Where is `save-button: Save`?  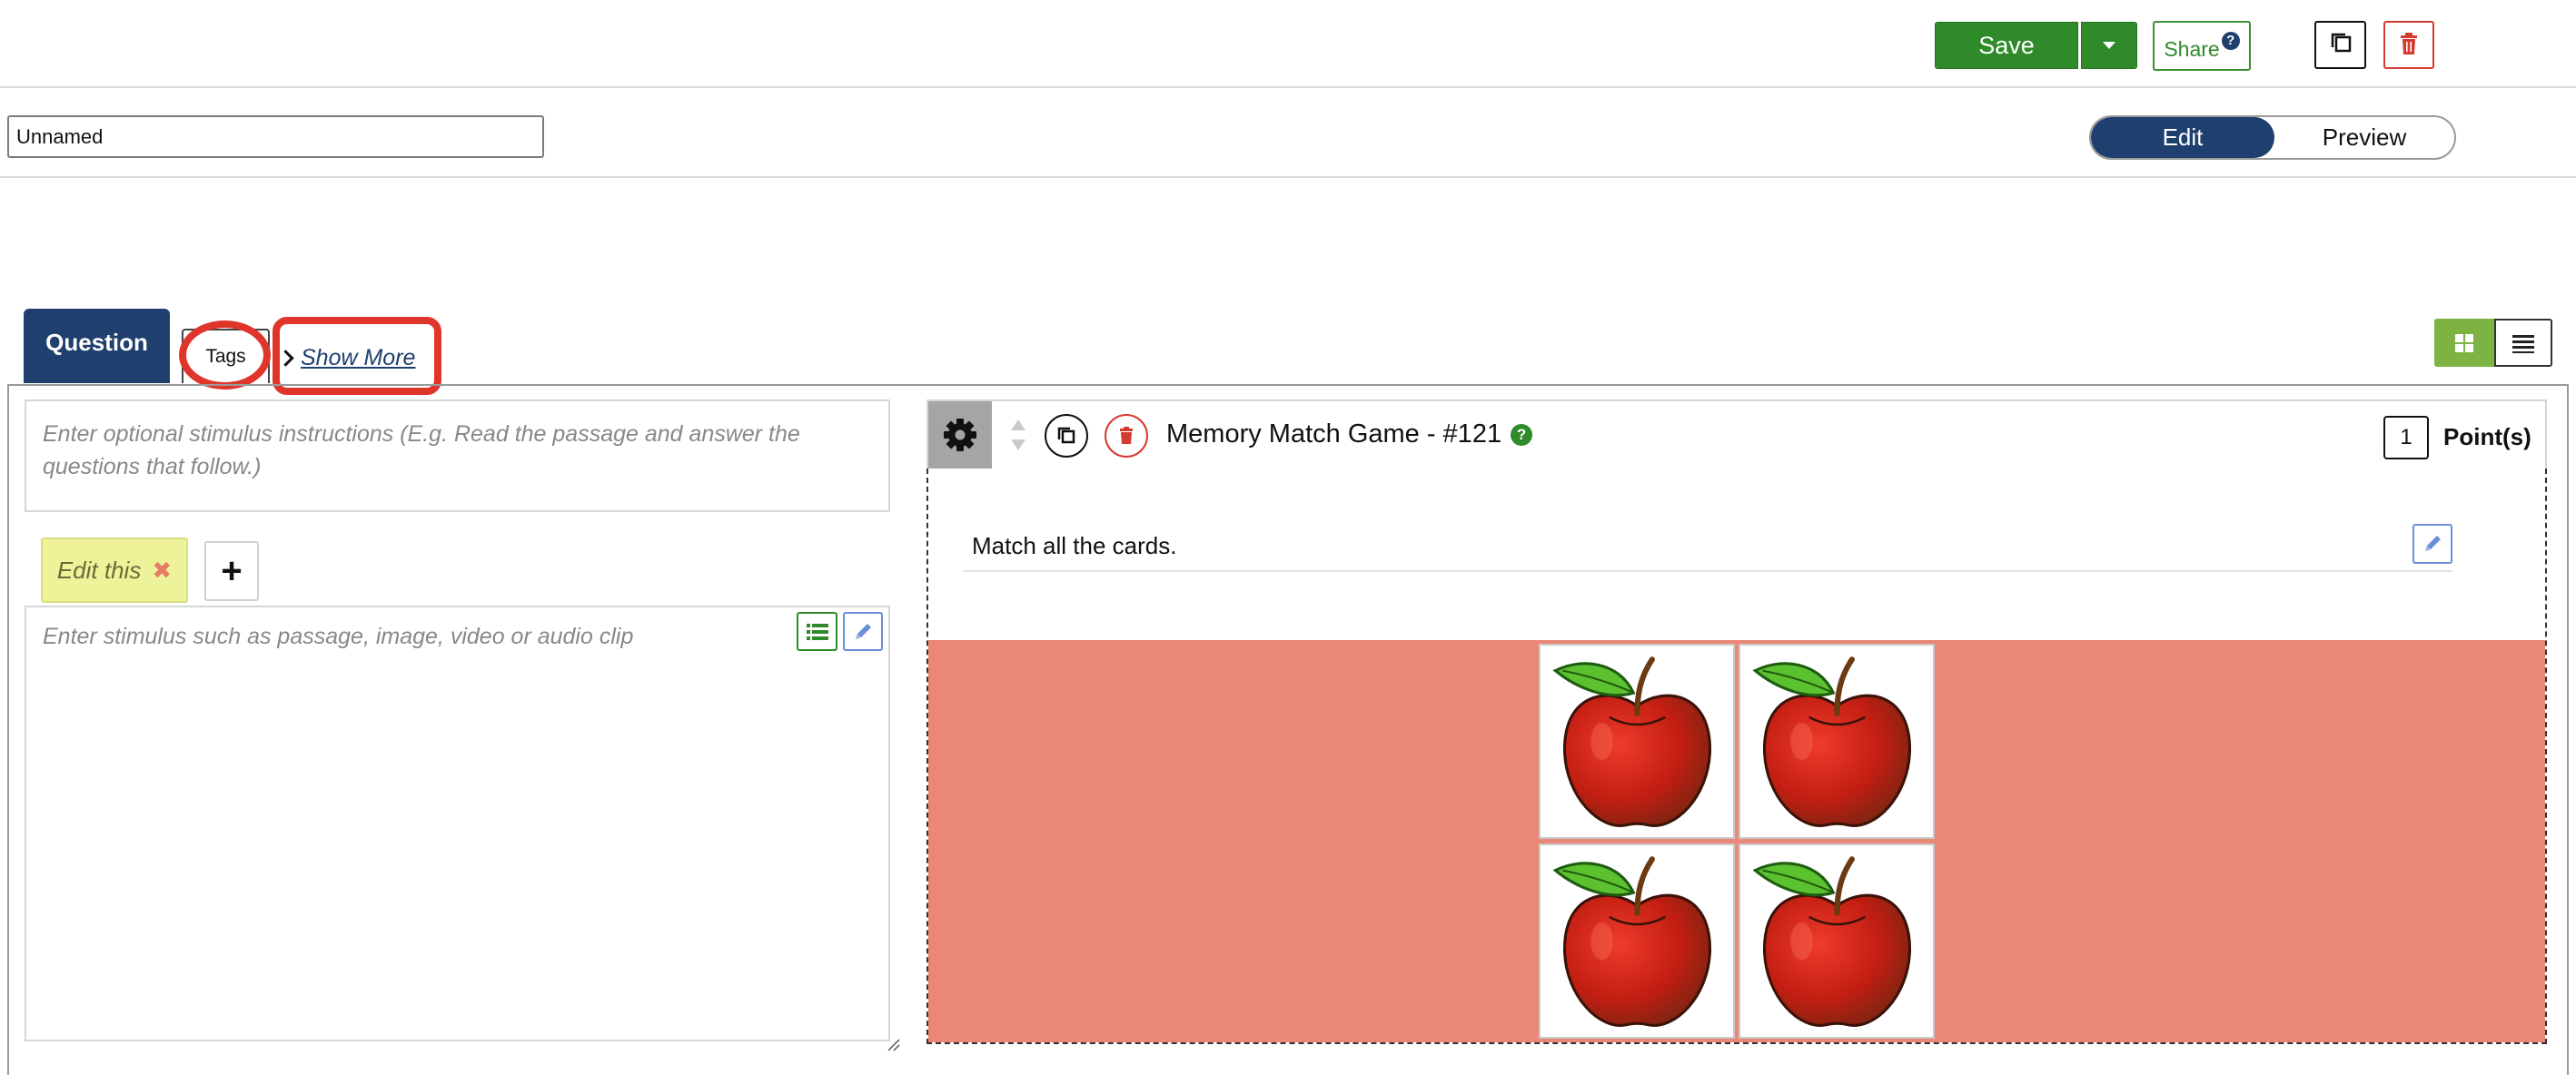 save-button: Save is located at coordinates (2006, 45).